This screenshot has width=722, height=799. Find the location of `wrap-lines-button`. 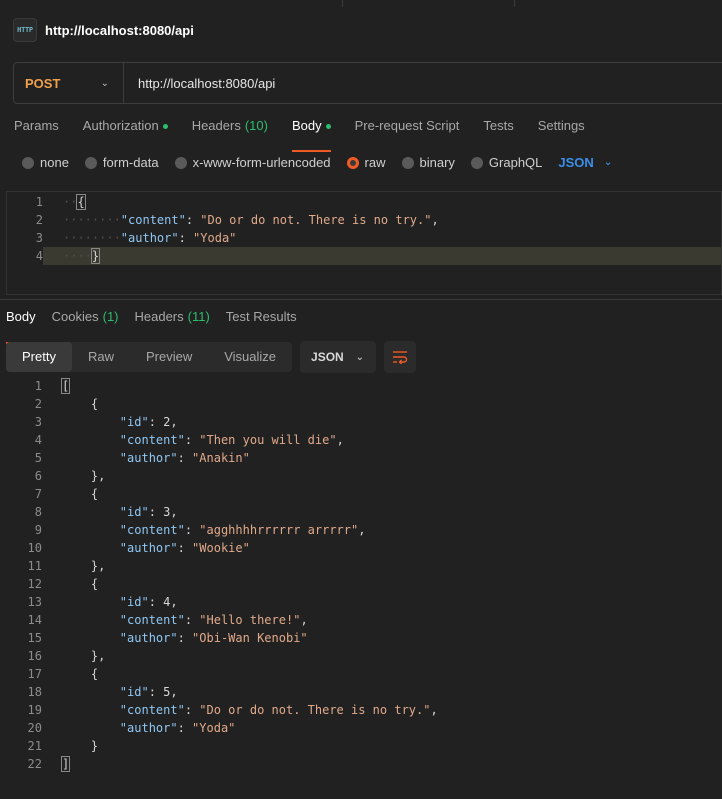

wrap-lines-button is located at coordinates (400, 357).